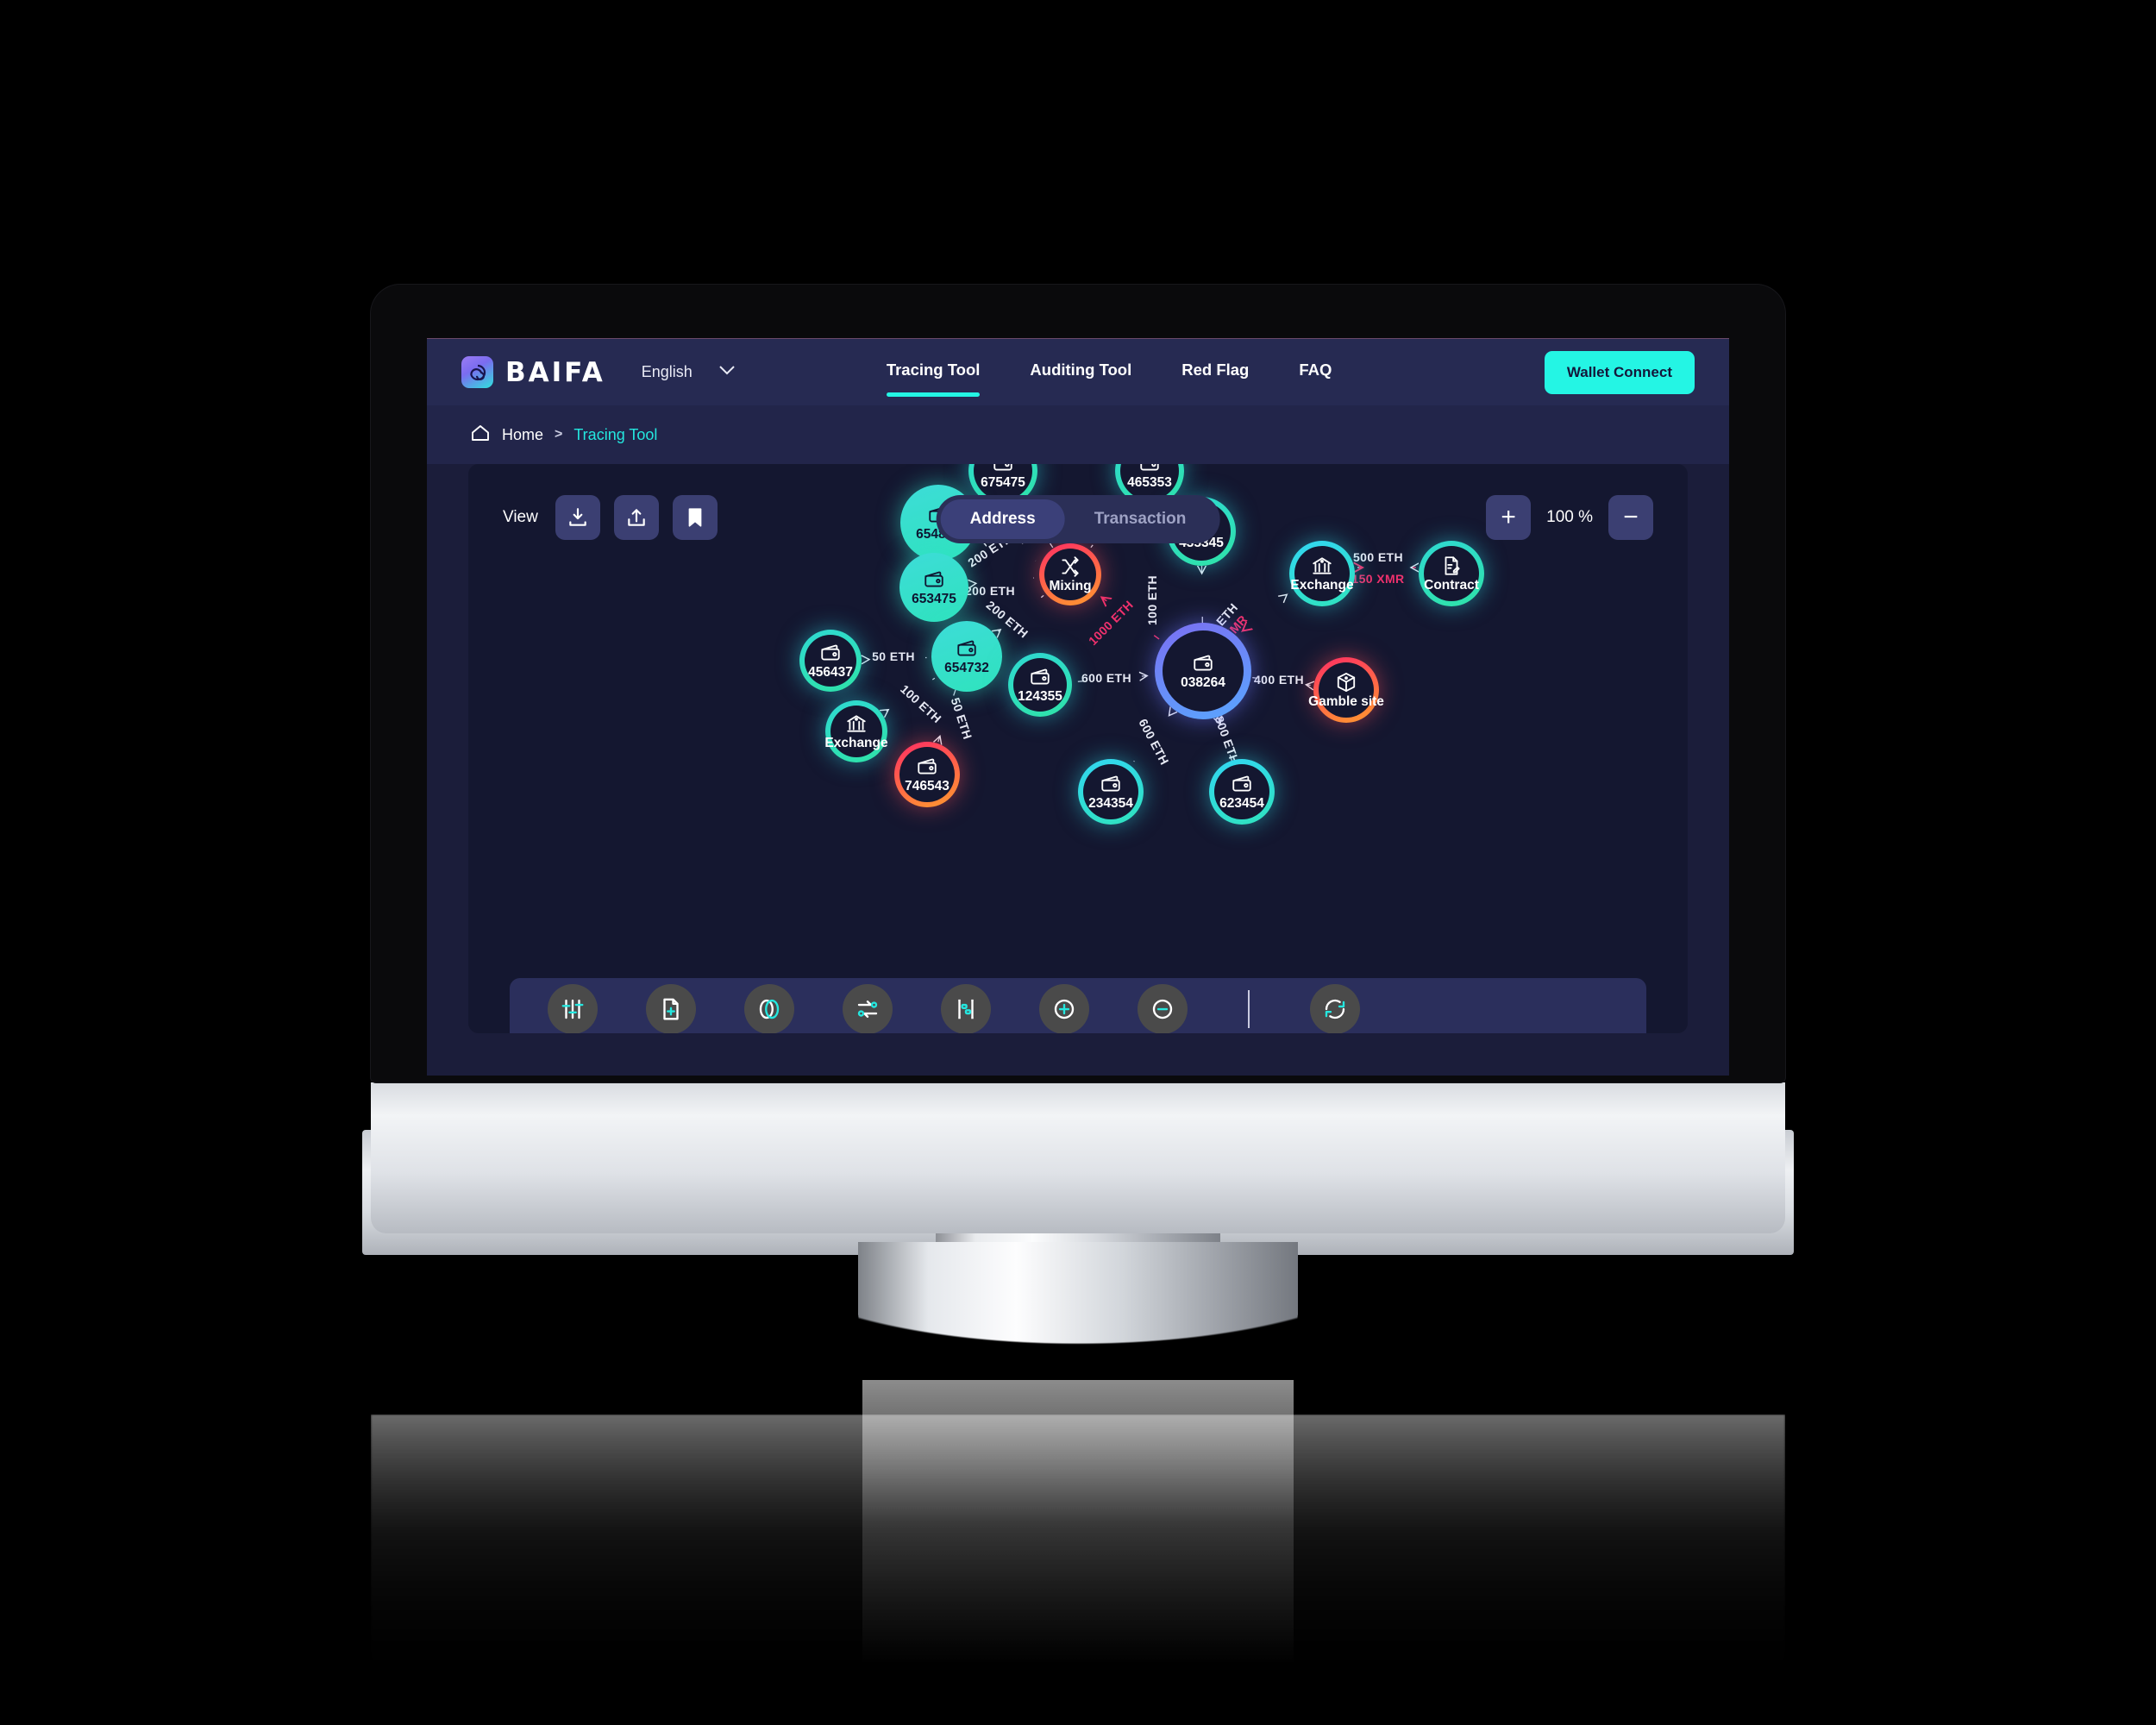 This screenshot has width=2156, height=1725. Describe the element at coordinates (615, 434) in the screenshot. I see `breadcrumb-current: Tracing Tool` at that location.